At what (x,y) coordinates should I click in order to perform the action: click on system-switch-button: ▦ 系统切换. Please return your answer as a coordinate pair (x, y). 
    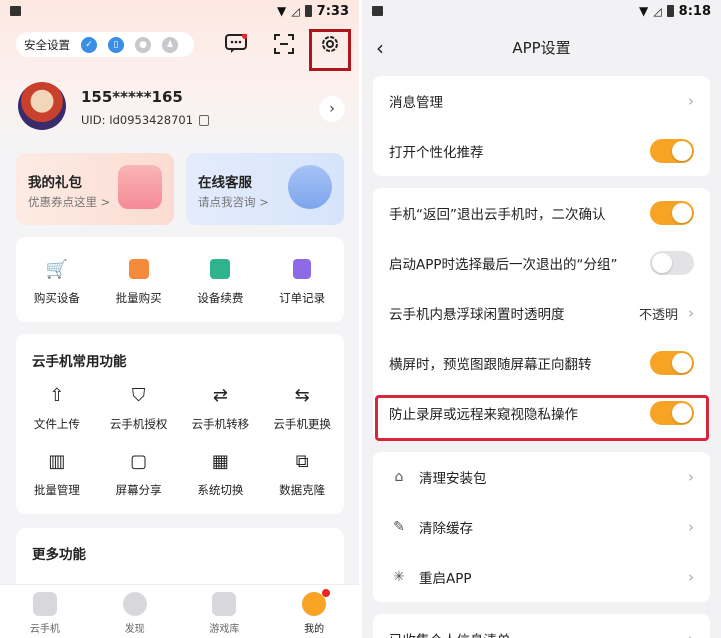
    Looking at the image, I should click on (221, 473).